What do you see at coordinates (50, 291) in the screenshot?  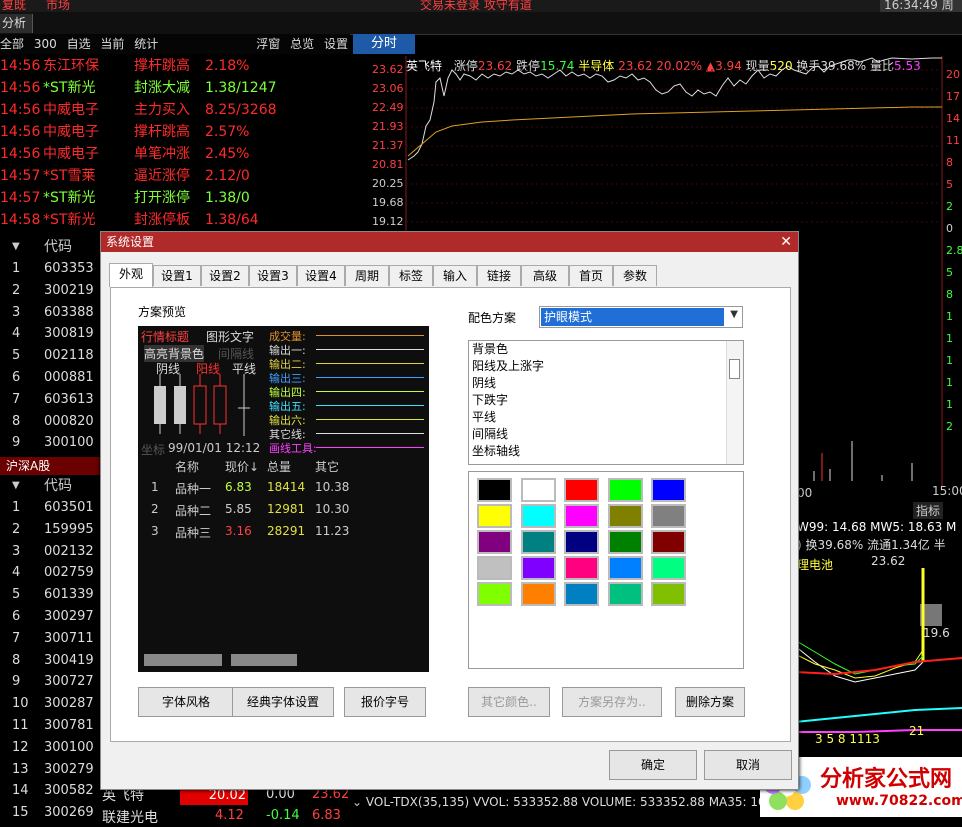 I see `table-row: 2 300219` at bounding box center [50, 291].